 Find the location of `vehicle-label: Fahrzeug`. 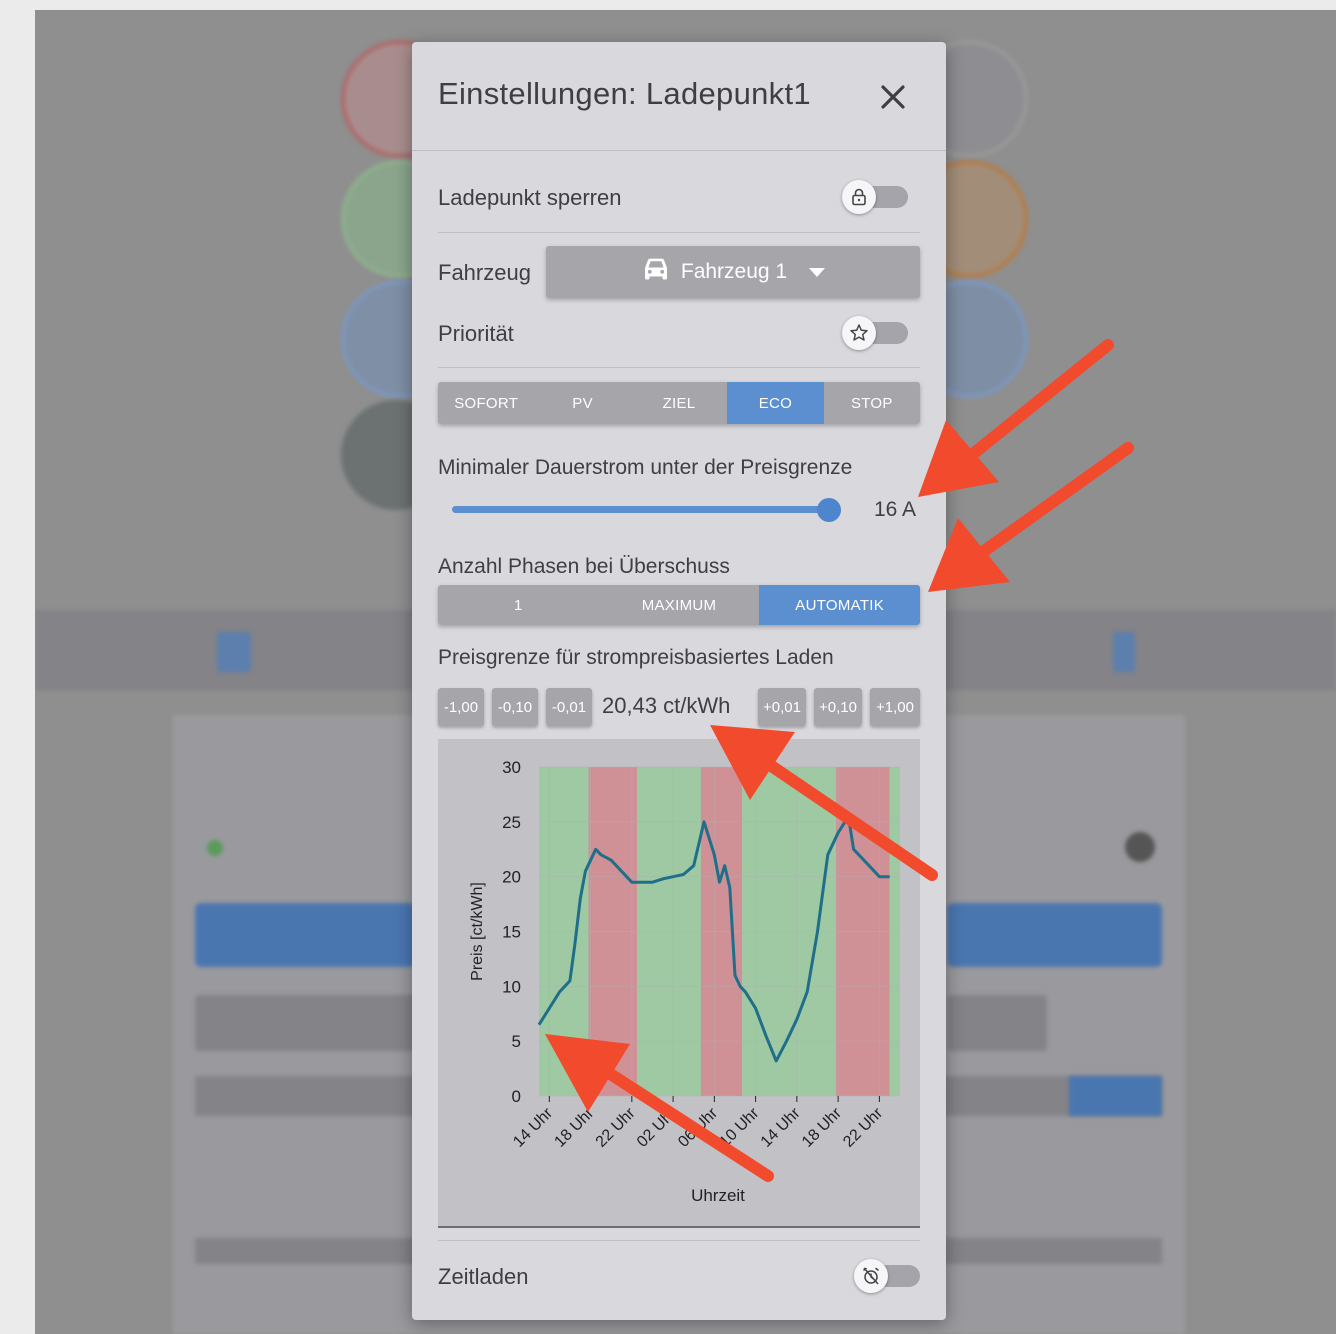

vehicle-label: Fahrzeug is located at coordinates (484, 272).